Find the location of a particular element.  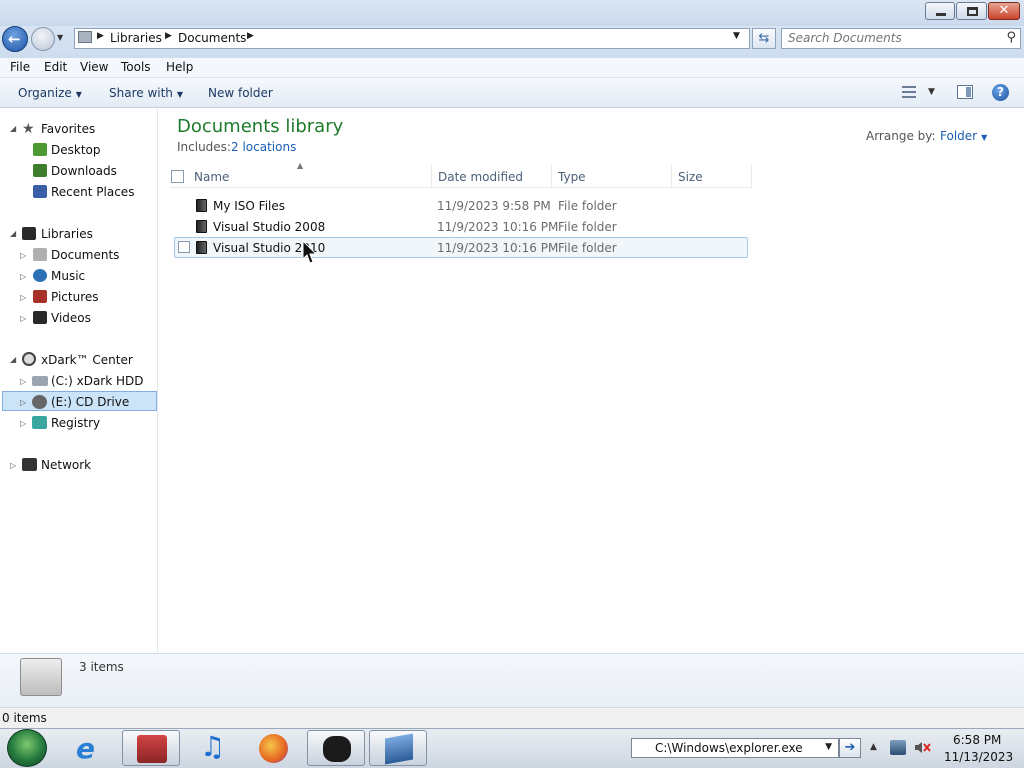

run-go-button: ➔ is located at coordinates (850, 748).